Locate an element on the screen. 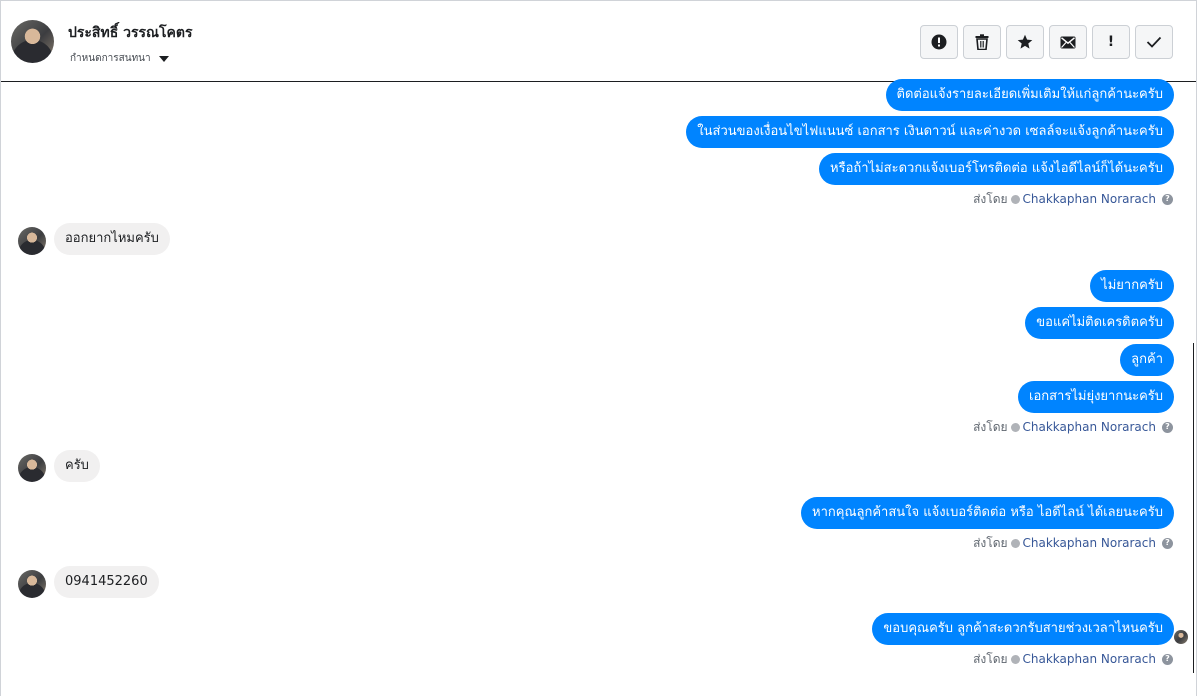  seen-avatar is located at coordinates (1181, 637).